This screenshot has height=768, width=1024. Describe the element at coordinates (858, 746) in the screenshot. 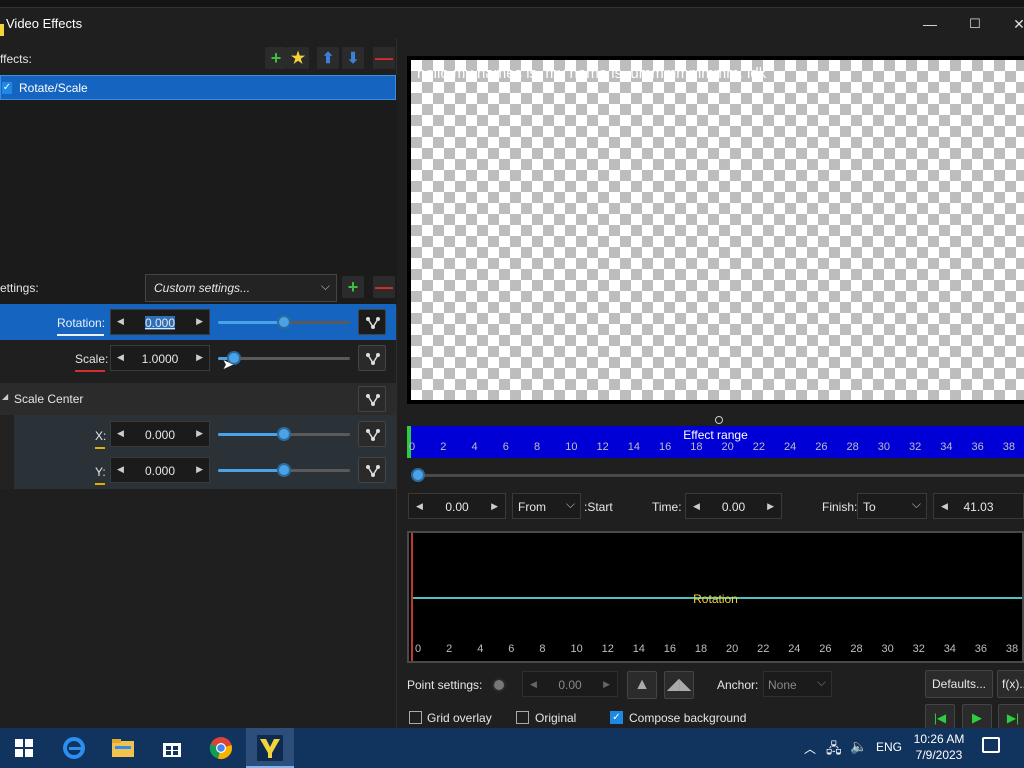

I see `volume-icon: 🔈` at that location.